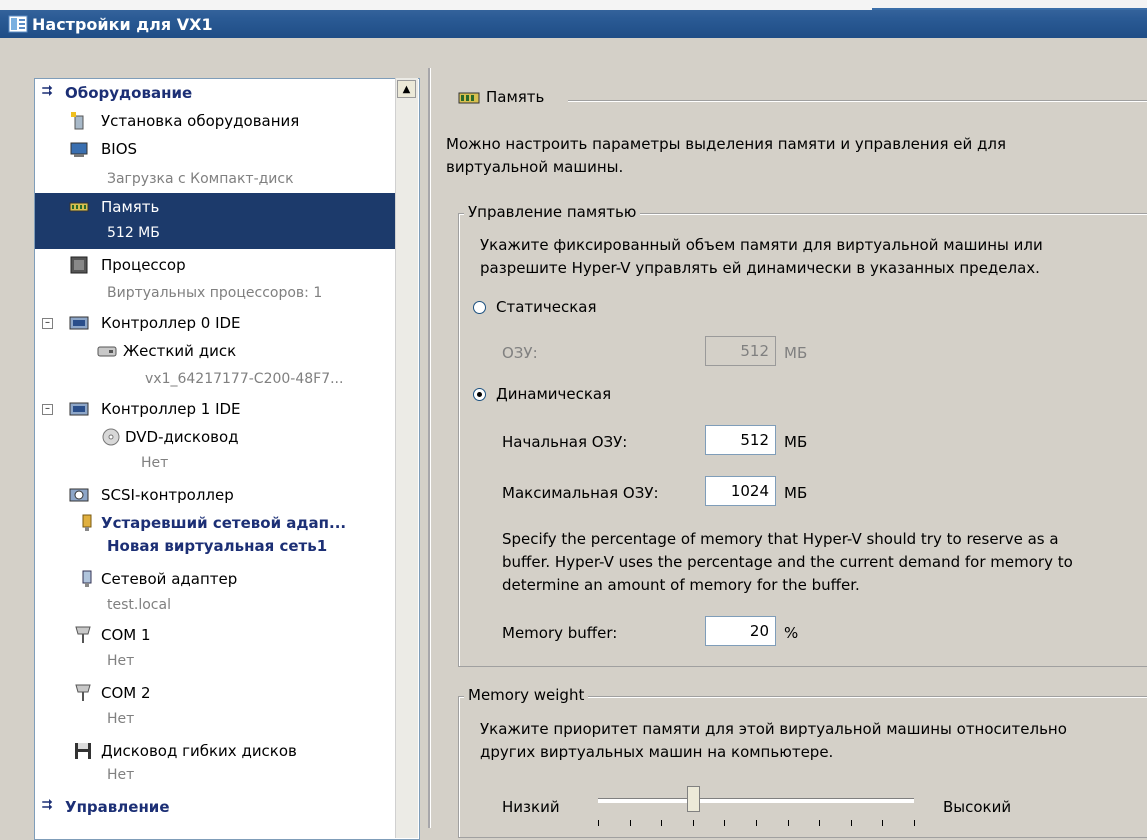 The height and width of the screenshot is (840, 1147). Describe the element at coordinates (515, 97) in the screenshot. I see `panel-title: Память` at that location.